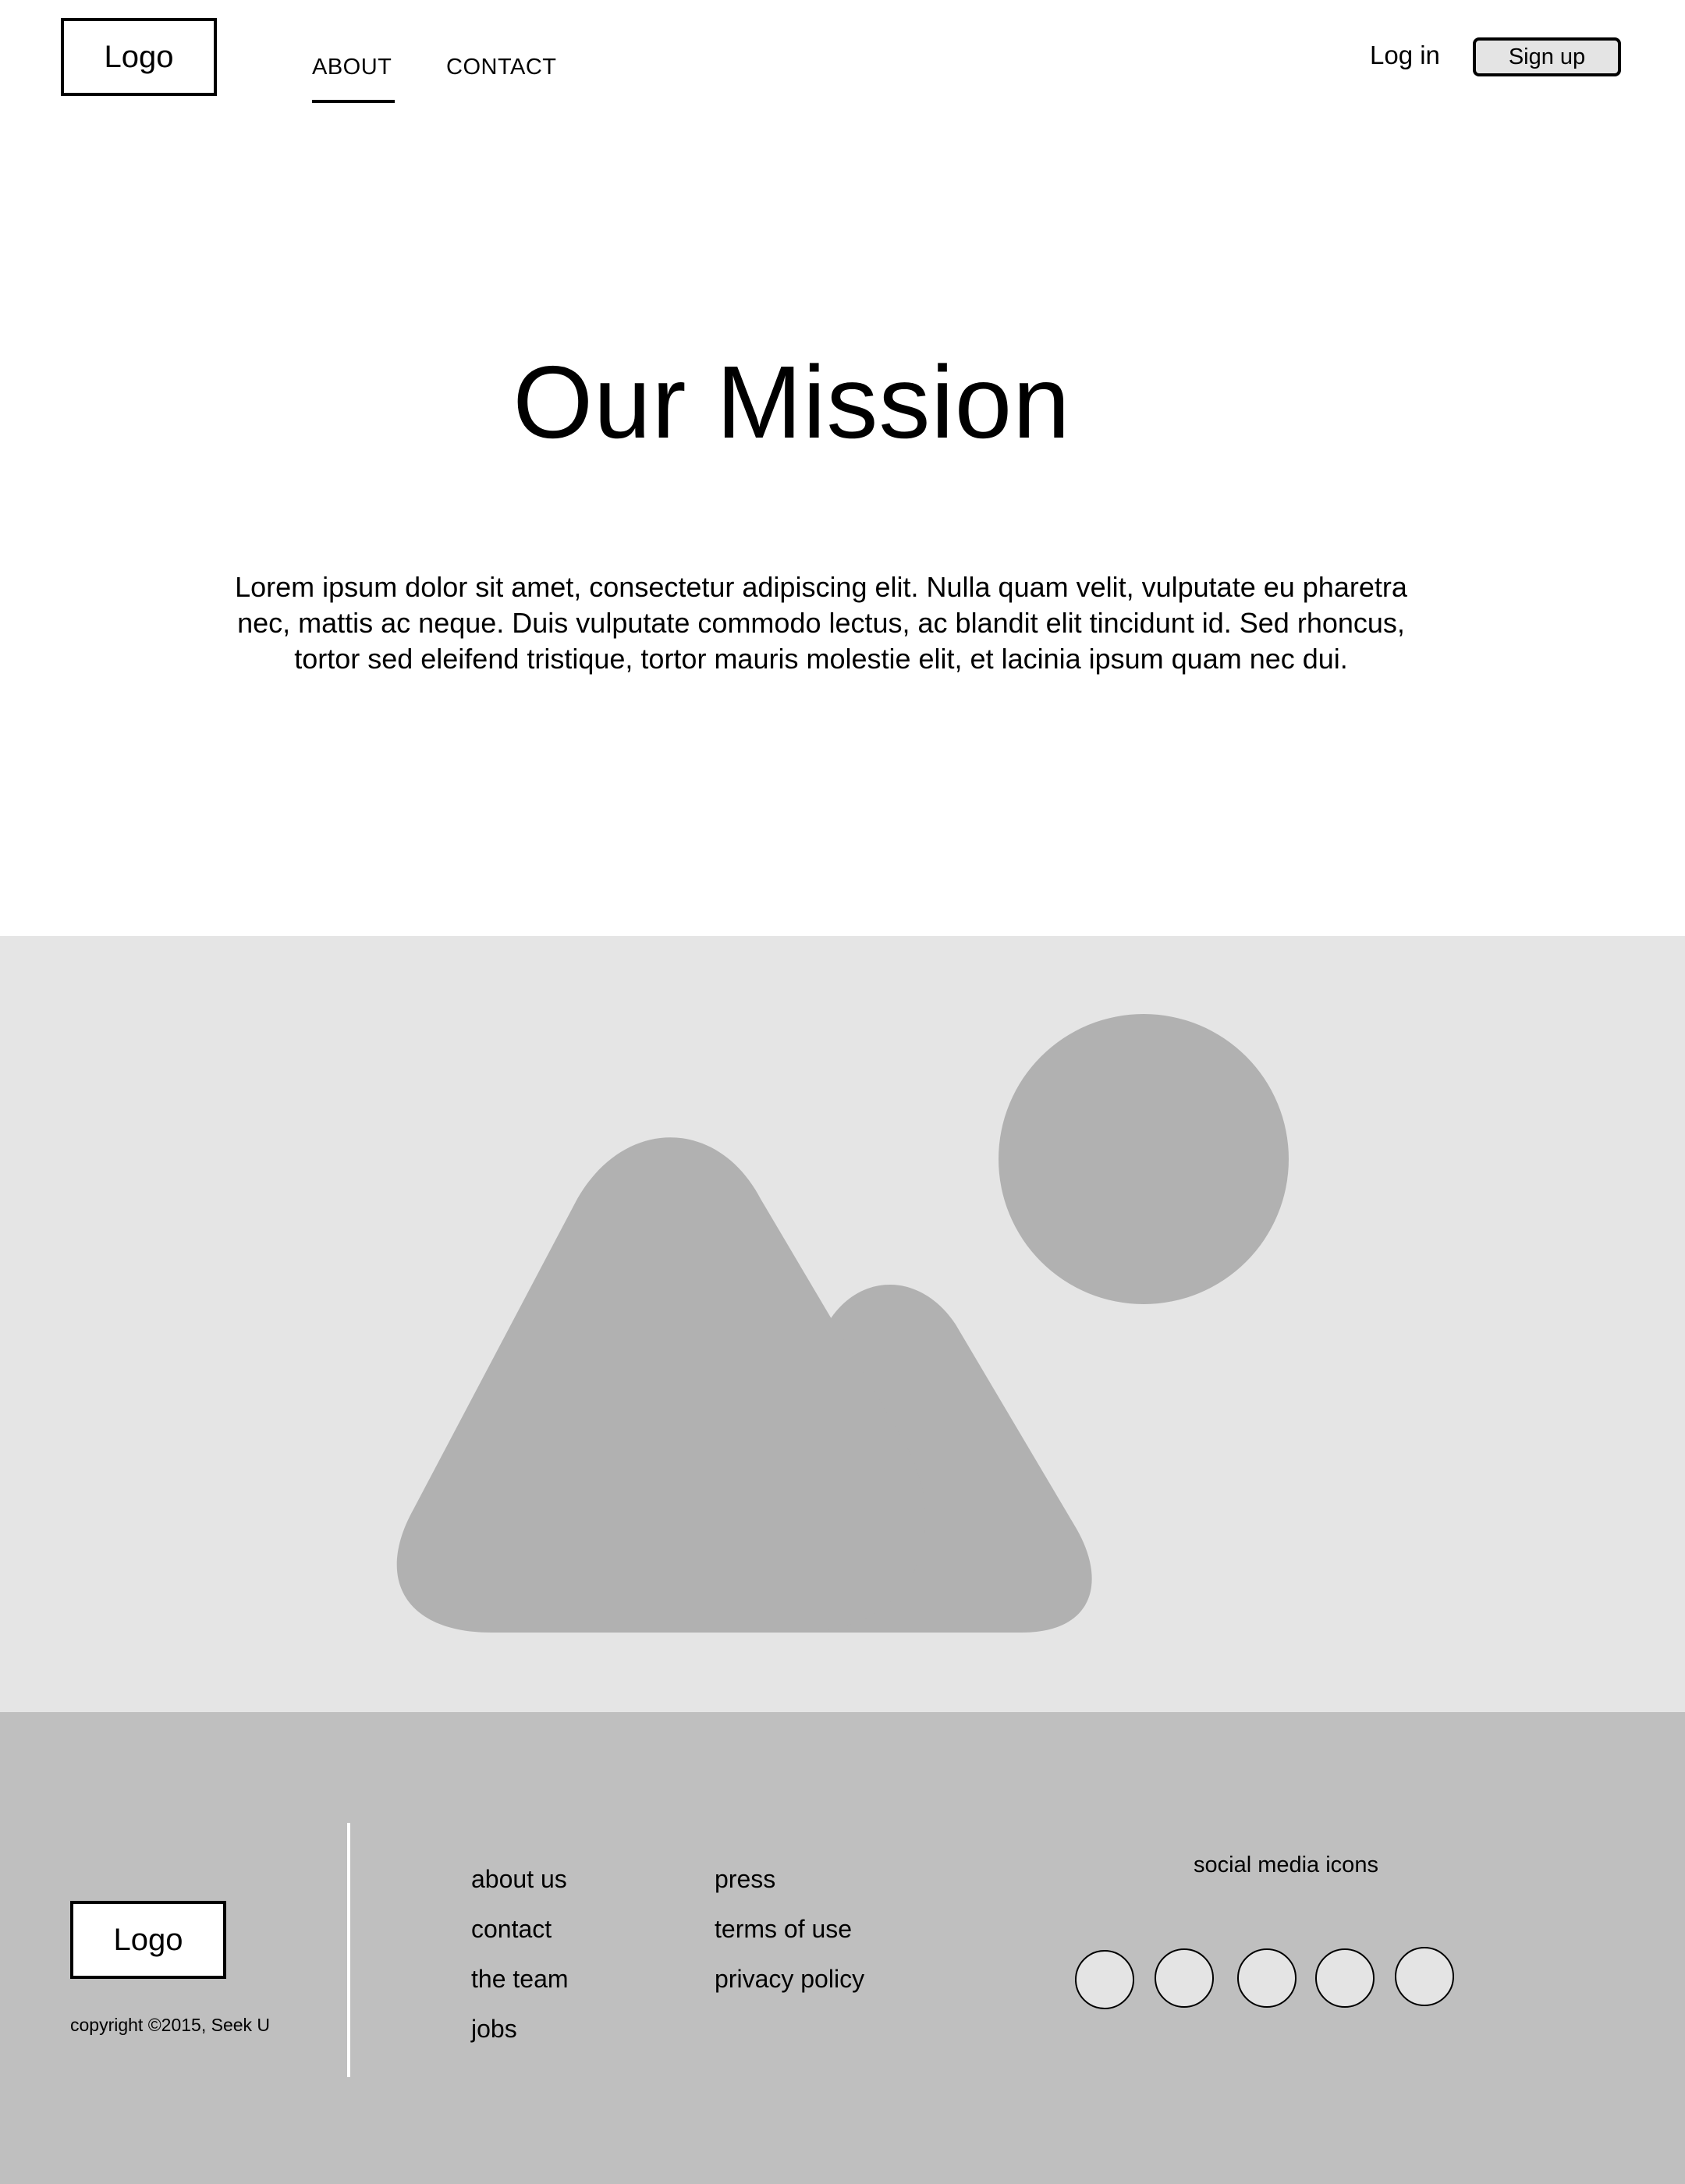 Image resolution: width=1685 pixels, height=2184 pixels. I want to click on nav-contact: CONTACT, so click(501, 68).